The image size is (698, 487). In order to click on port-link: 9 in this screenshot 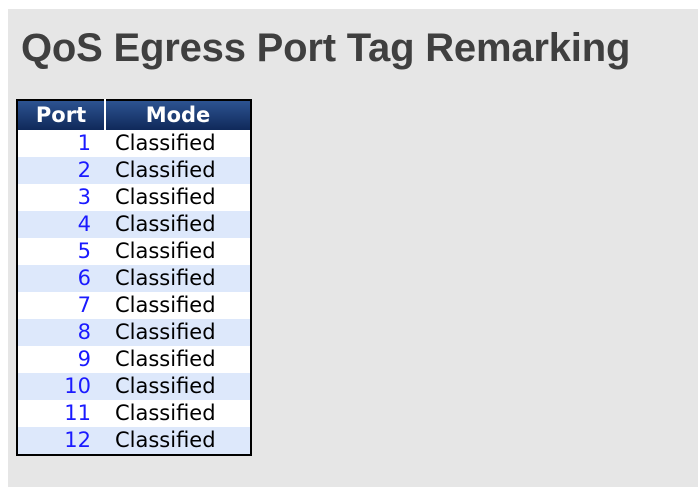, I will do `click(84, 359)`.